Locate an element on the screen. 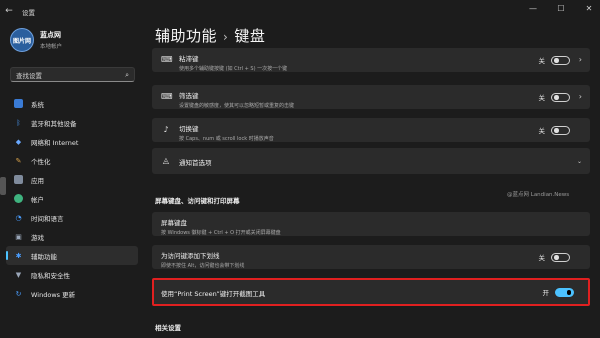 The image size is (600, 338). card-description: 即使不按住 Alt，访问键也会带下划线 is located at coordinates (203, 266).